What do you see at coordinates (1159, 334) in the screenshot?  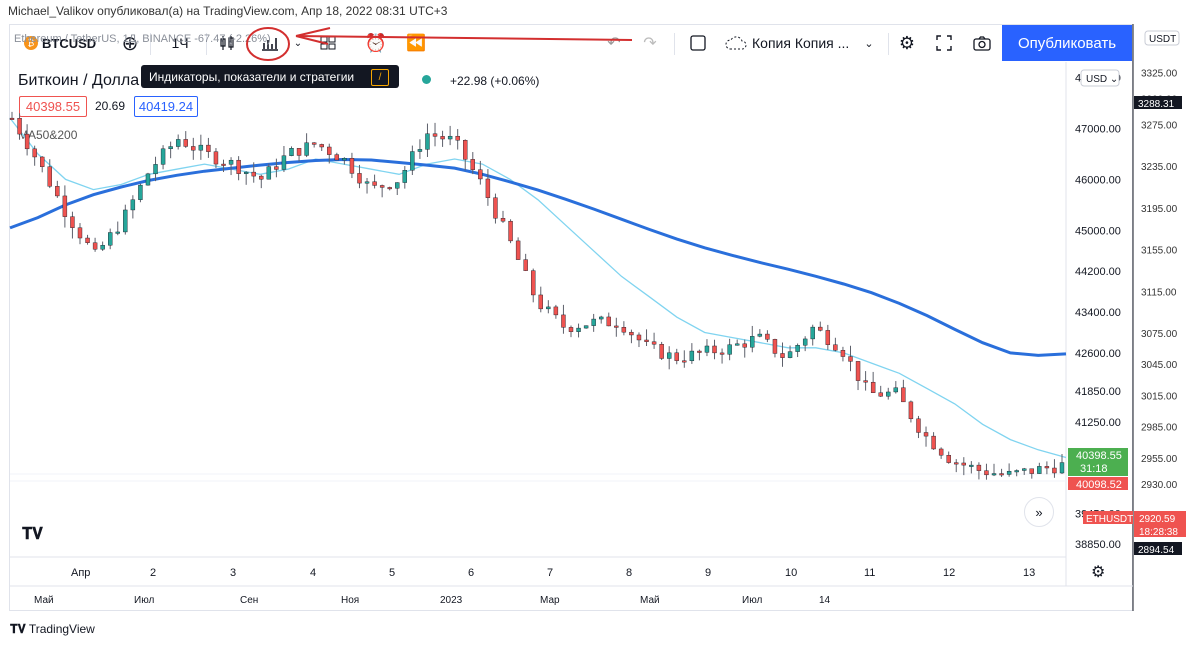 I see `ghost-axis-tick: 3075.00` at bounding box center [1159, 334].